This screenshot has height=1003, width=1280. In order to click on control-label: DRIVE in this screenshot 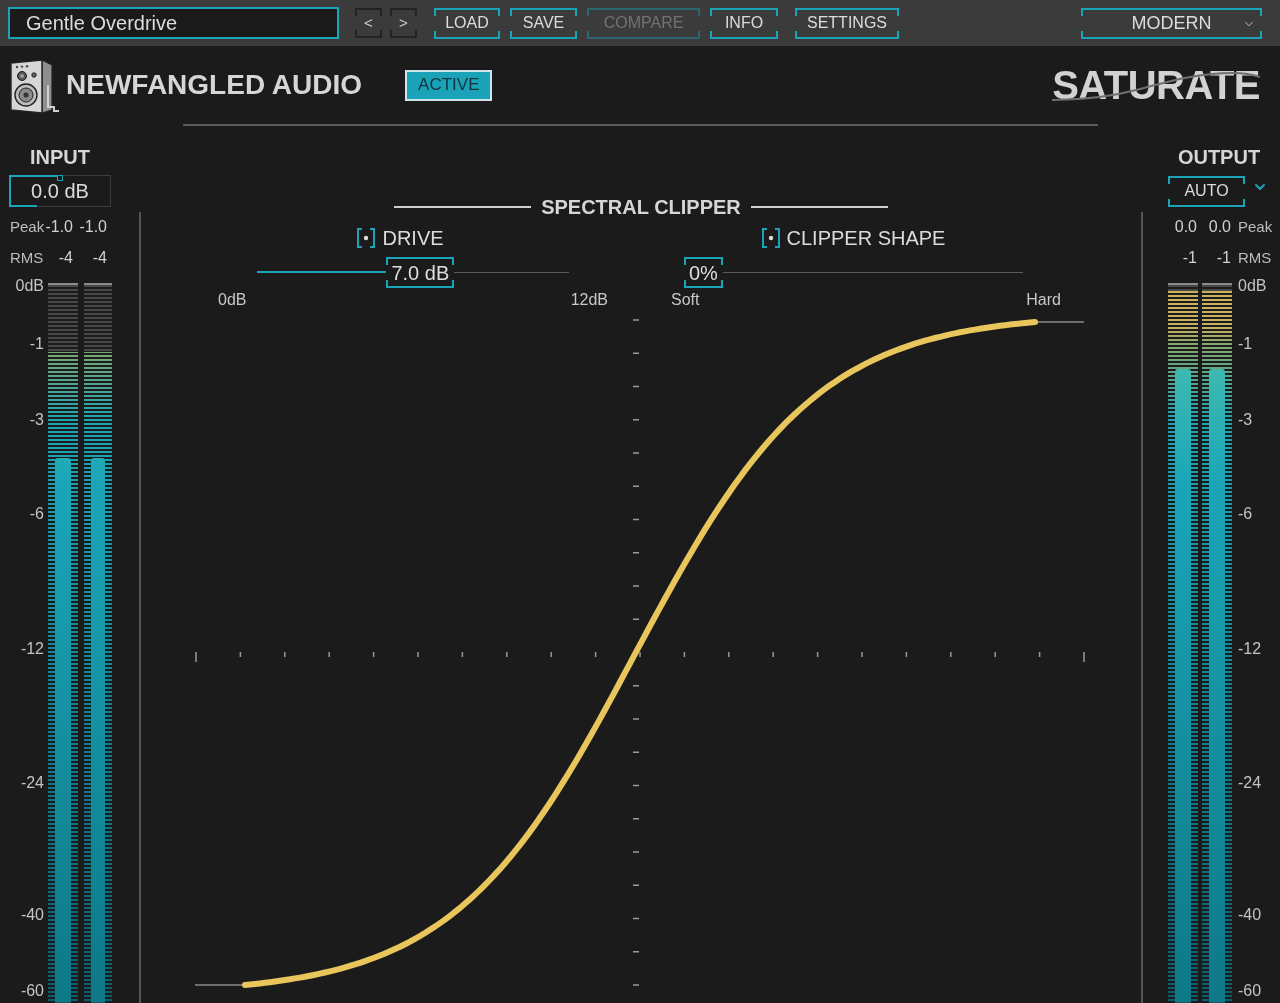, I will do `click(413, 238)`.